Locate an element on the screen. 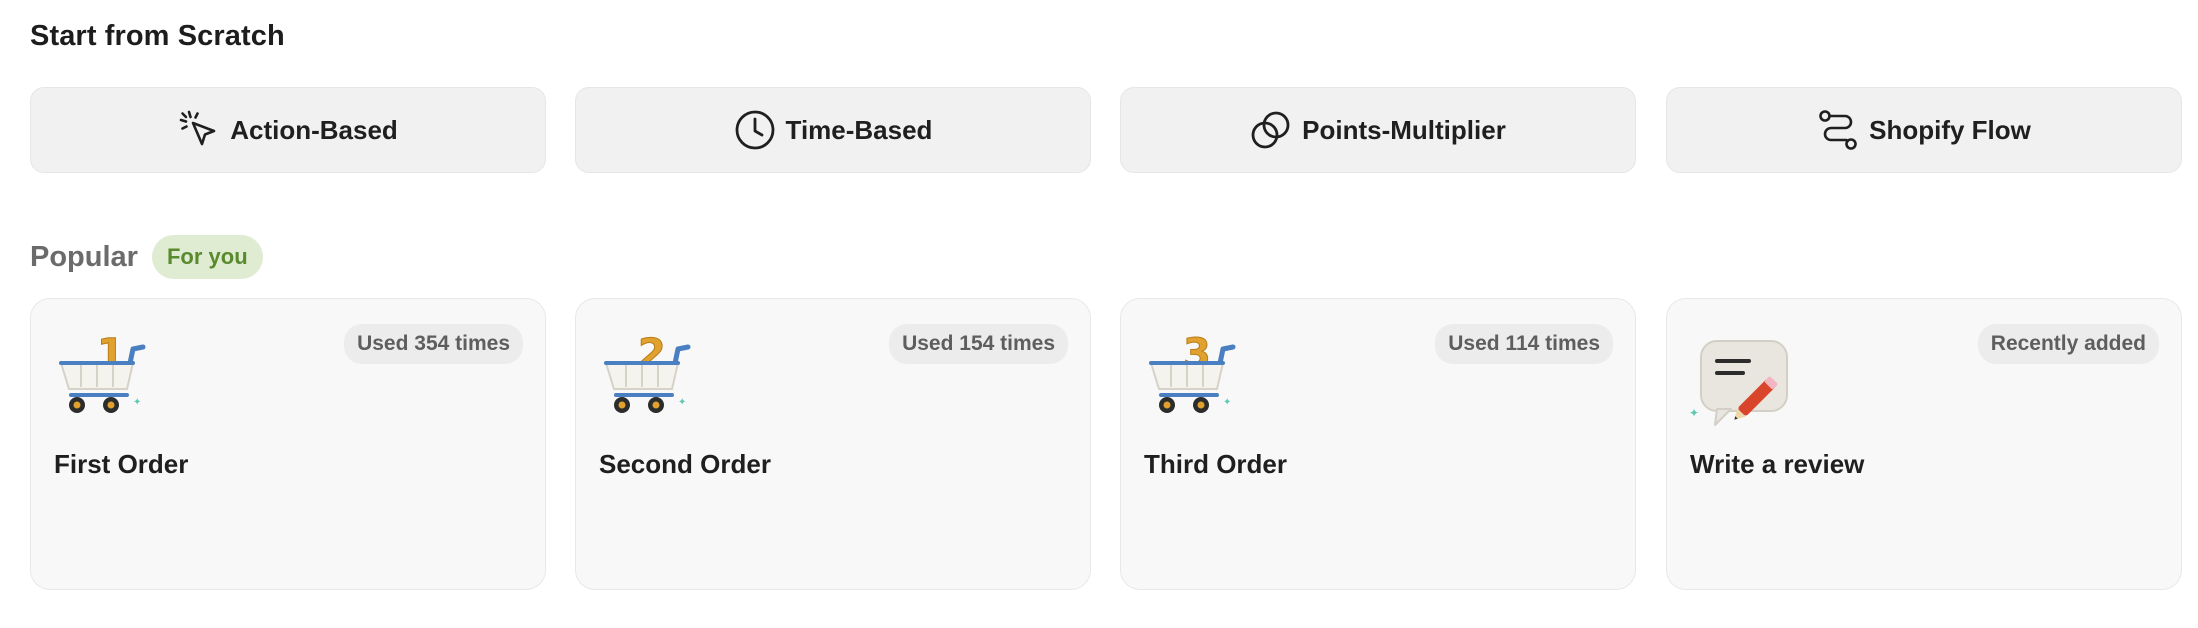 This screenshot has height=628, width=2198. cart-number-1-icon: 1 ✦ is located at coordinates (103, 377).